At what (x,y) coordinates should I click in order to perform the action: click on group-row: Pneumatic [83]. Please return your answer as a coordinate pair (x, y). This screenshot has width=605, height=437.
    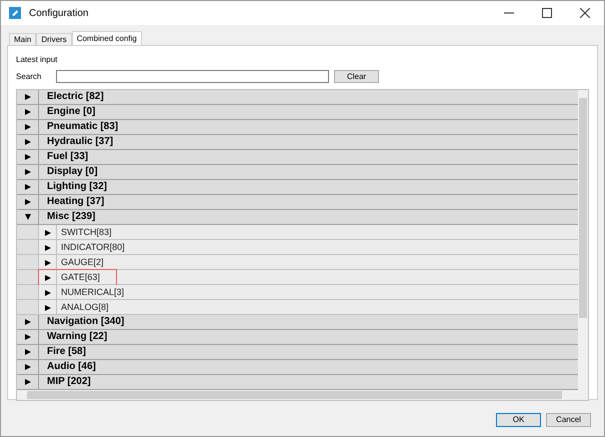
    Looking at the image, I should click on (78, 127).